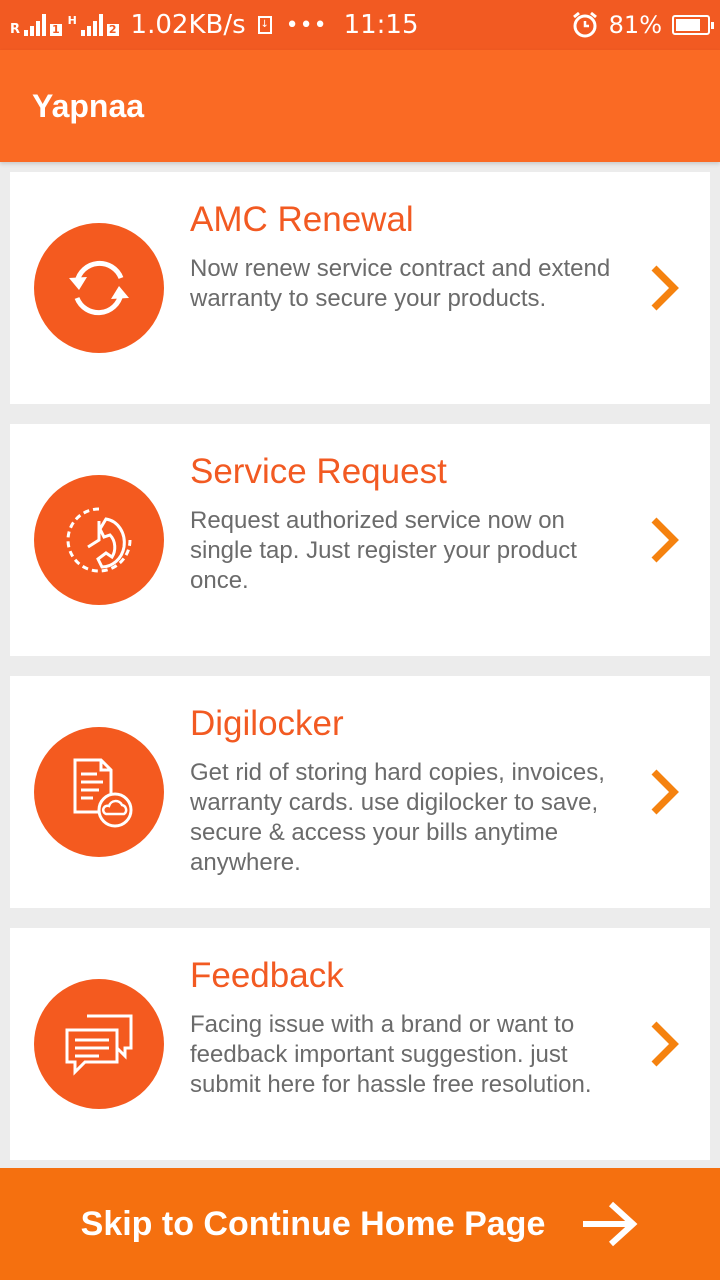 The height and width of the screenshot is (1280, 720). I want to click on signal-sim2-icon: H 2, so click(93, 25).